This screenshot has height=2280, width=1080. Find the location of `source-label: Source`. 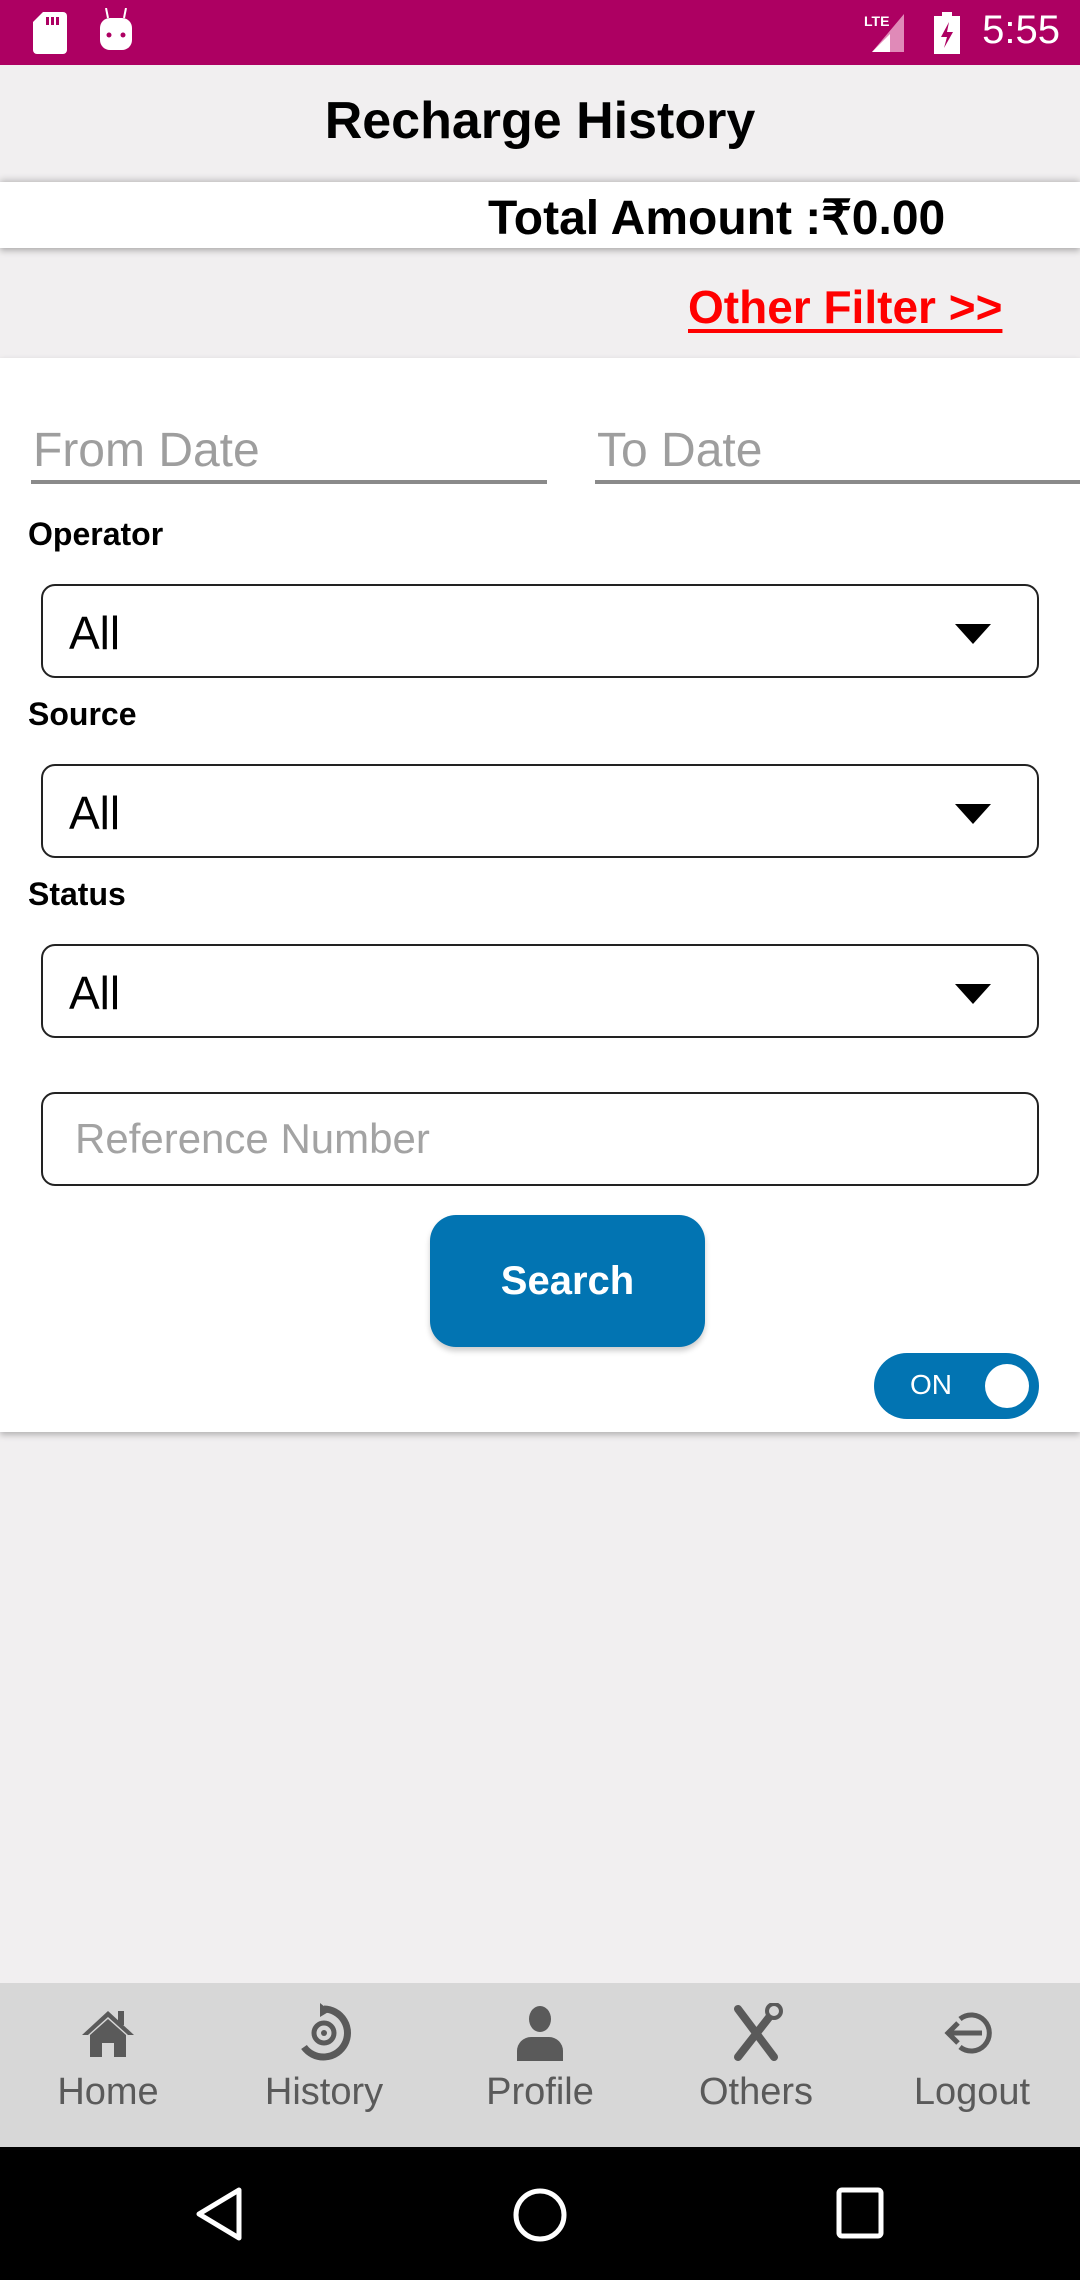

source-label: Source is located at coordinates (82, 714).